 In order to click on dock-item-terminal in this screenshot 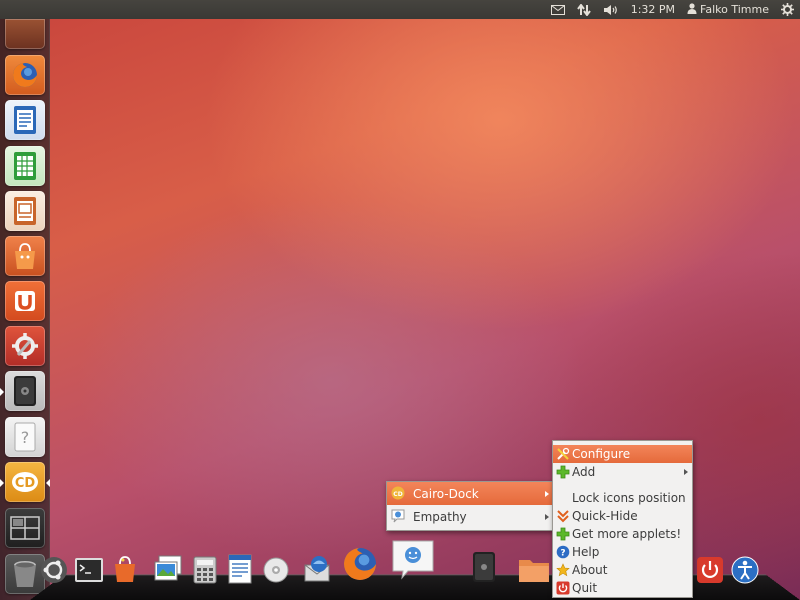, I will do `click(89, 570)`.